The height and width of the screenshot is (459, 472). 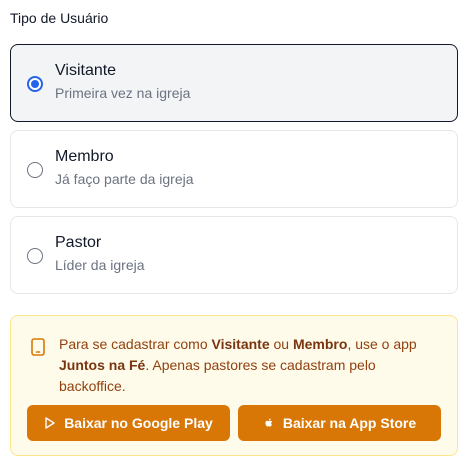 What do you see at coordinates (349, 423) in the screenshot?
I see `app-store-label: Baixar na App Store` at bounding box center [349, 423].